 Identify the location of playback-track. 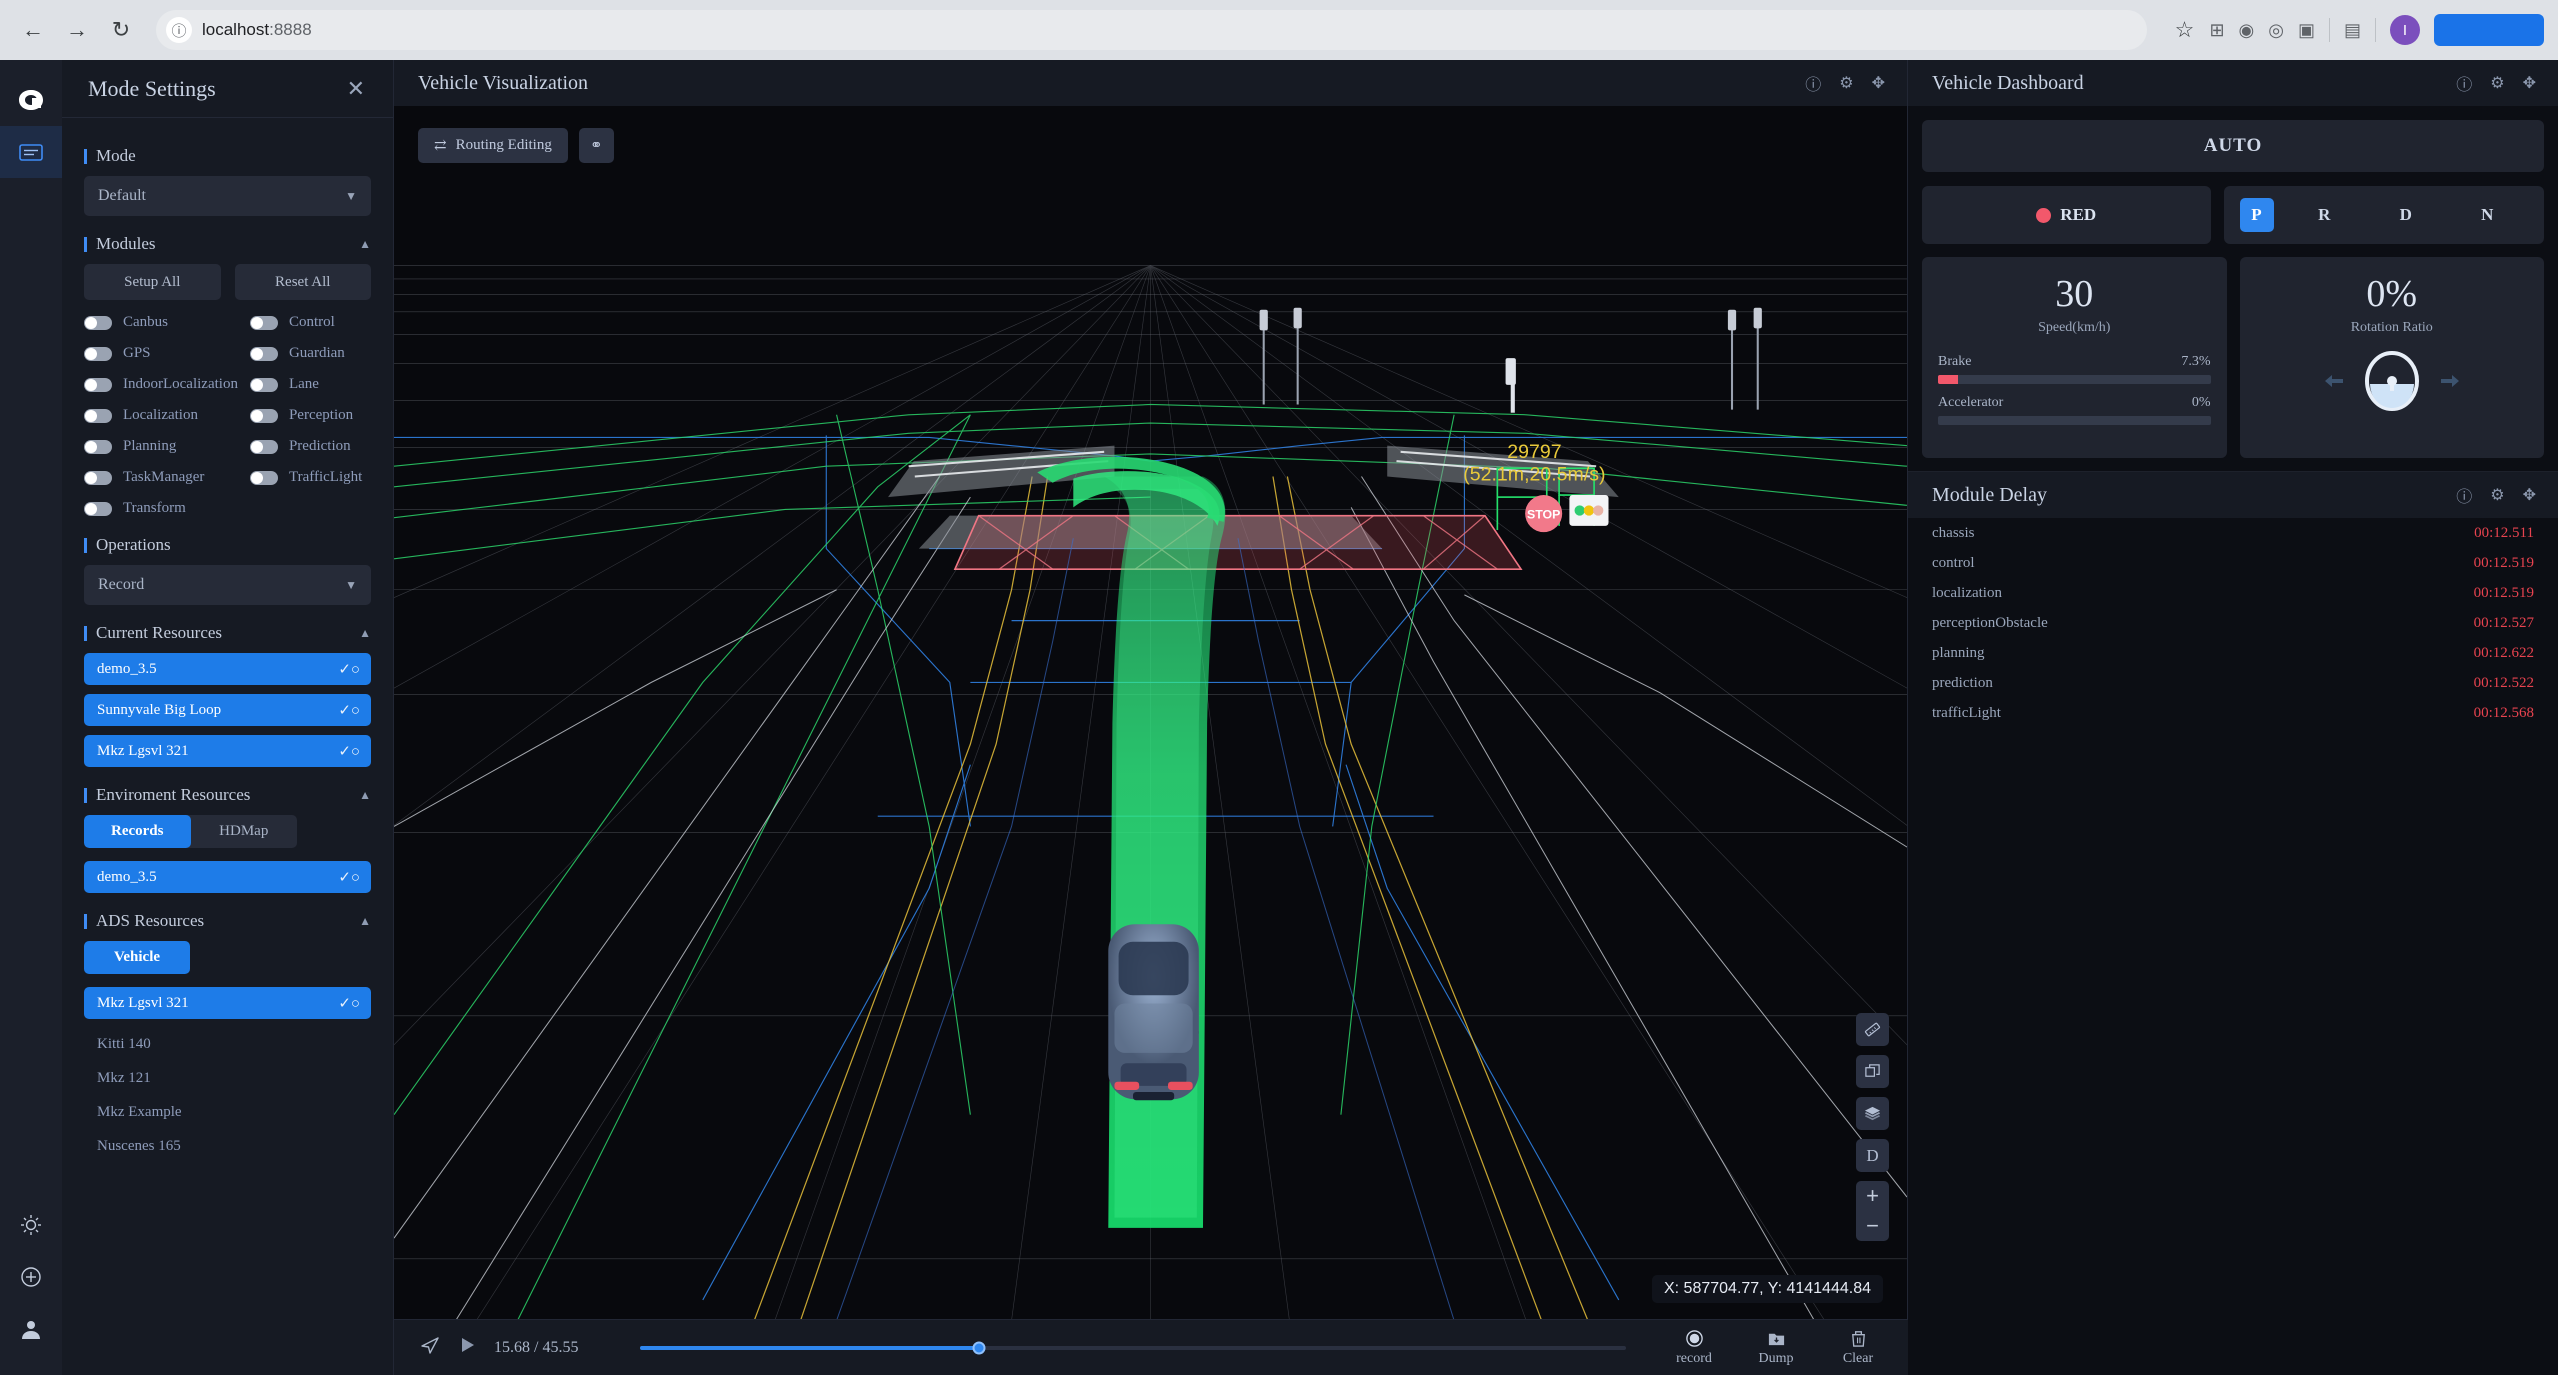
(1133, 1347).